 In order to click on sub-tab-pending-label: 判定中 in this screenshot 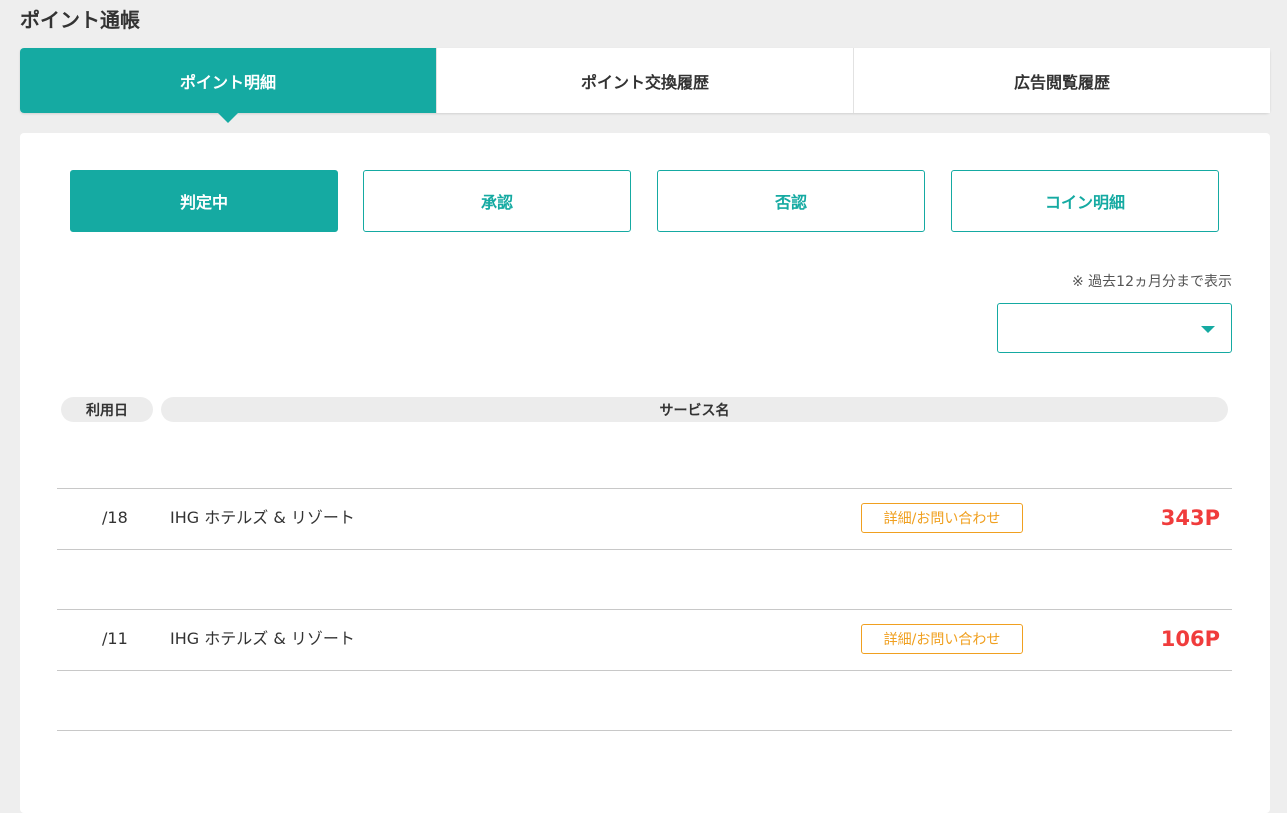, I will do `click(203, 202)`.